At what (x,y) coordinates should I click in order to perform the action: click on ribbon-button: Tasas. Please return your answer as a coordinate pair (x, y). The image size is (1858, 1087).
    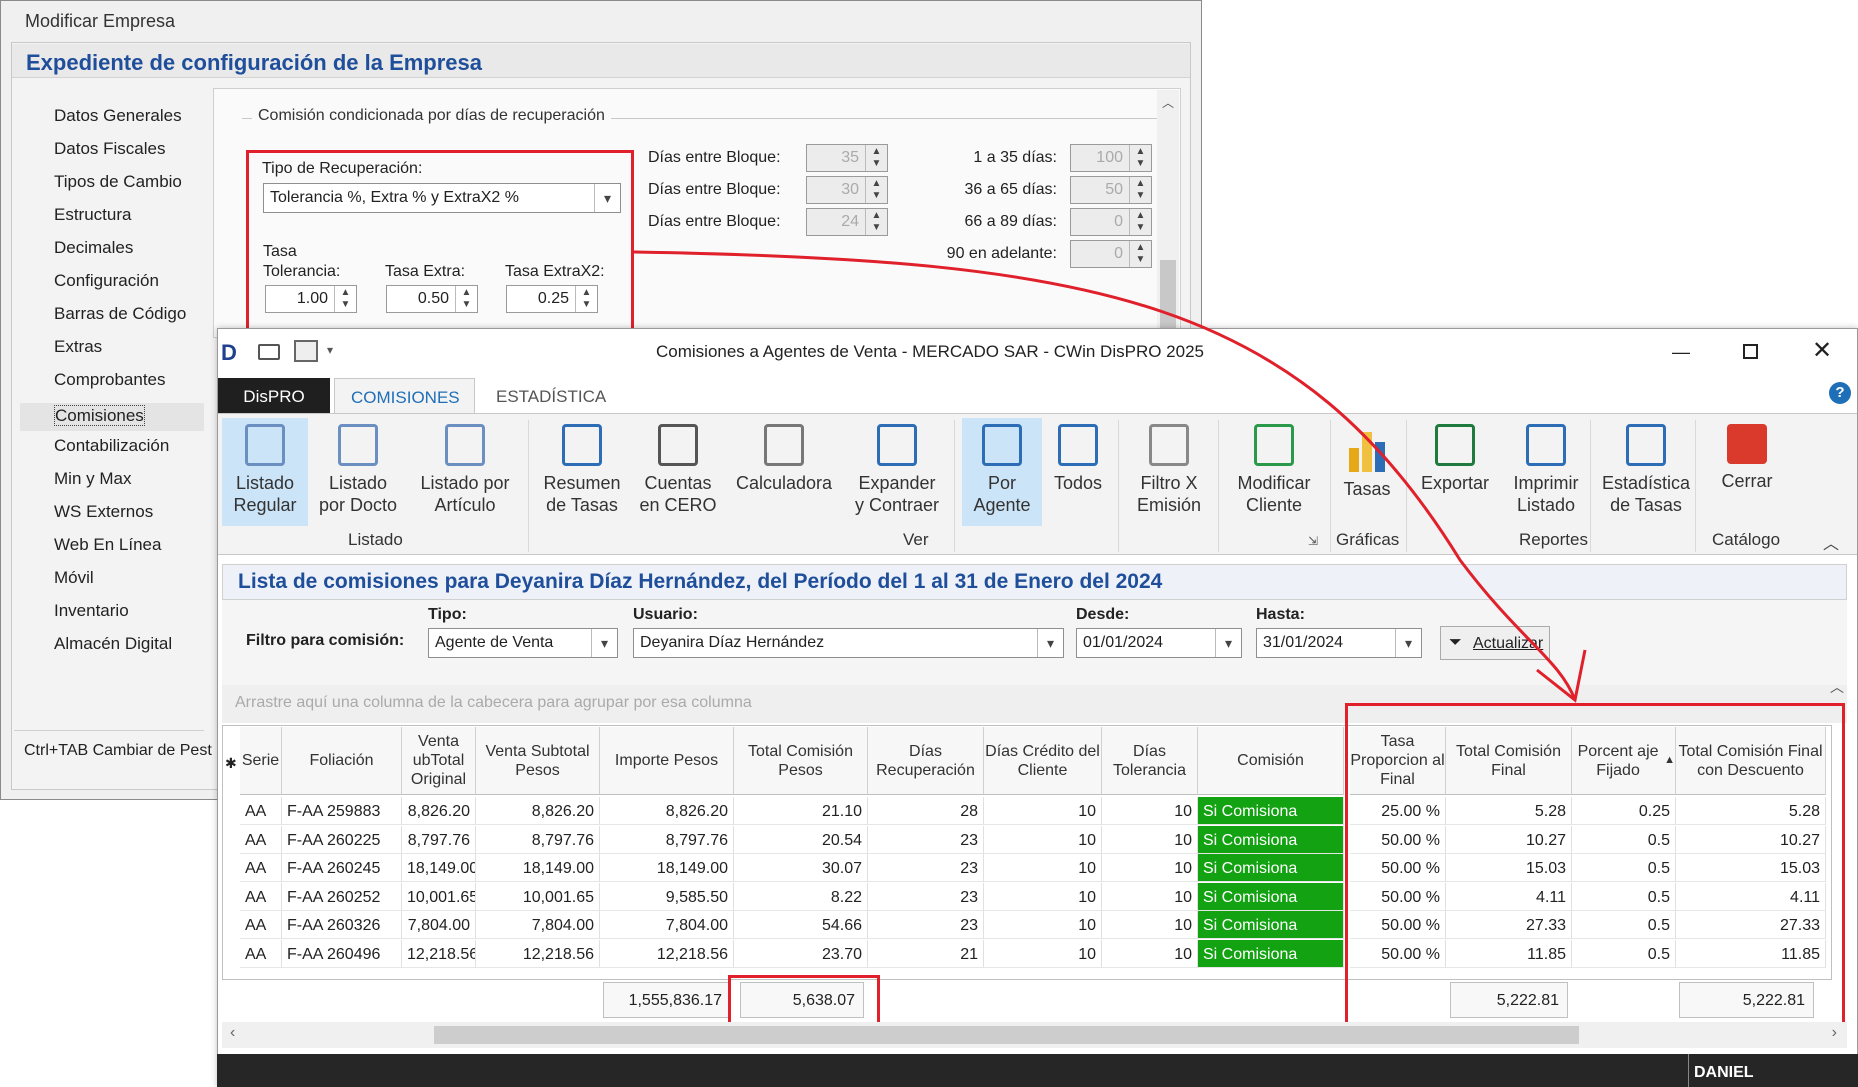
    Looking at the image, I should click on (1367, 472).